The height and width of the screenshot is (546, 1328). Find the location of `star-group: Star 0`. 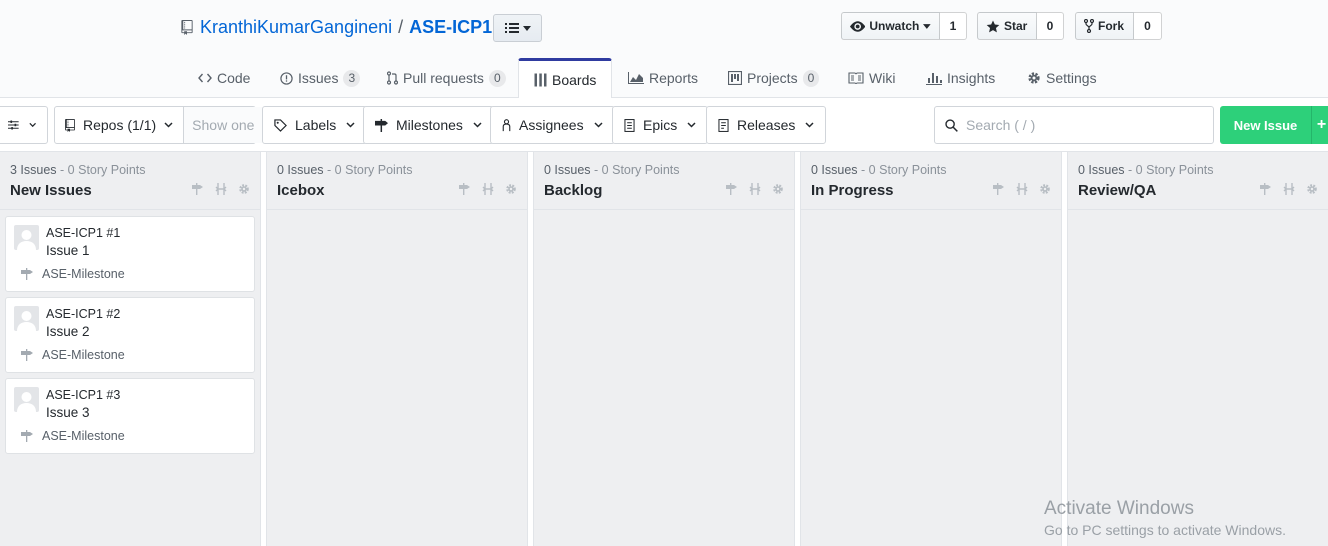

star-group: Star 0 is located at coordinates (1020, 26).